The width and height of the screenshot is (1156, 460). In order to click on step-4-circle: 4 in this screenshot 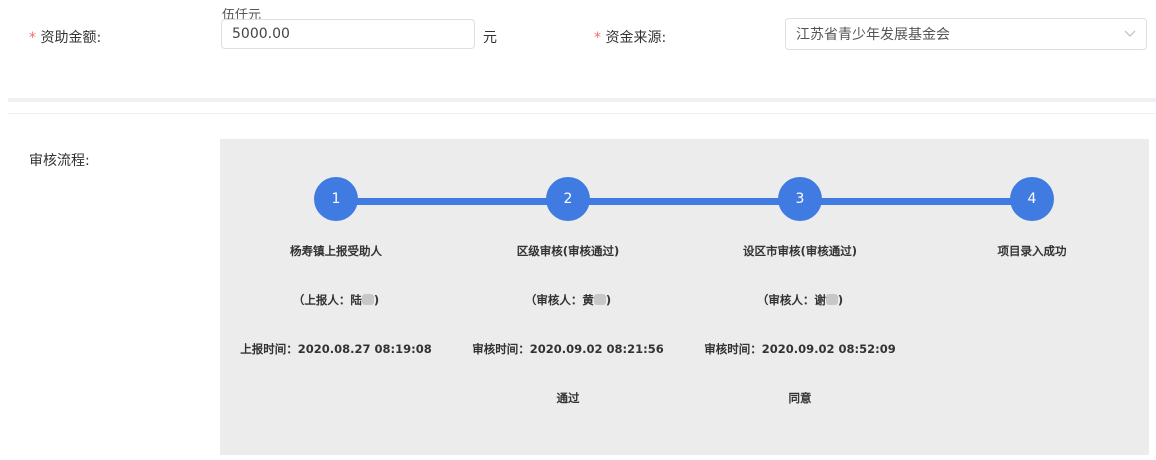, I will do `click(1032, 199)`.